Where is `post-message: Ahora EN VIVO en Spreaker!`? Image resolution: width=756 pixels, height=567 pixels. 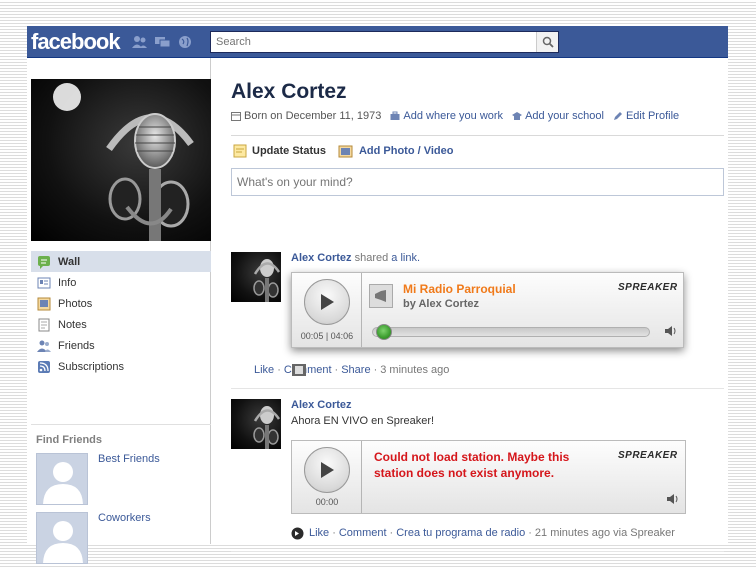 post-message: Ahora EN VIVO en Spreaker! is located at coordinates (363, 421).